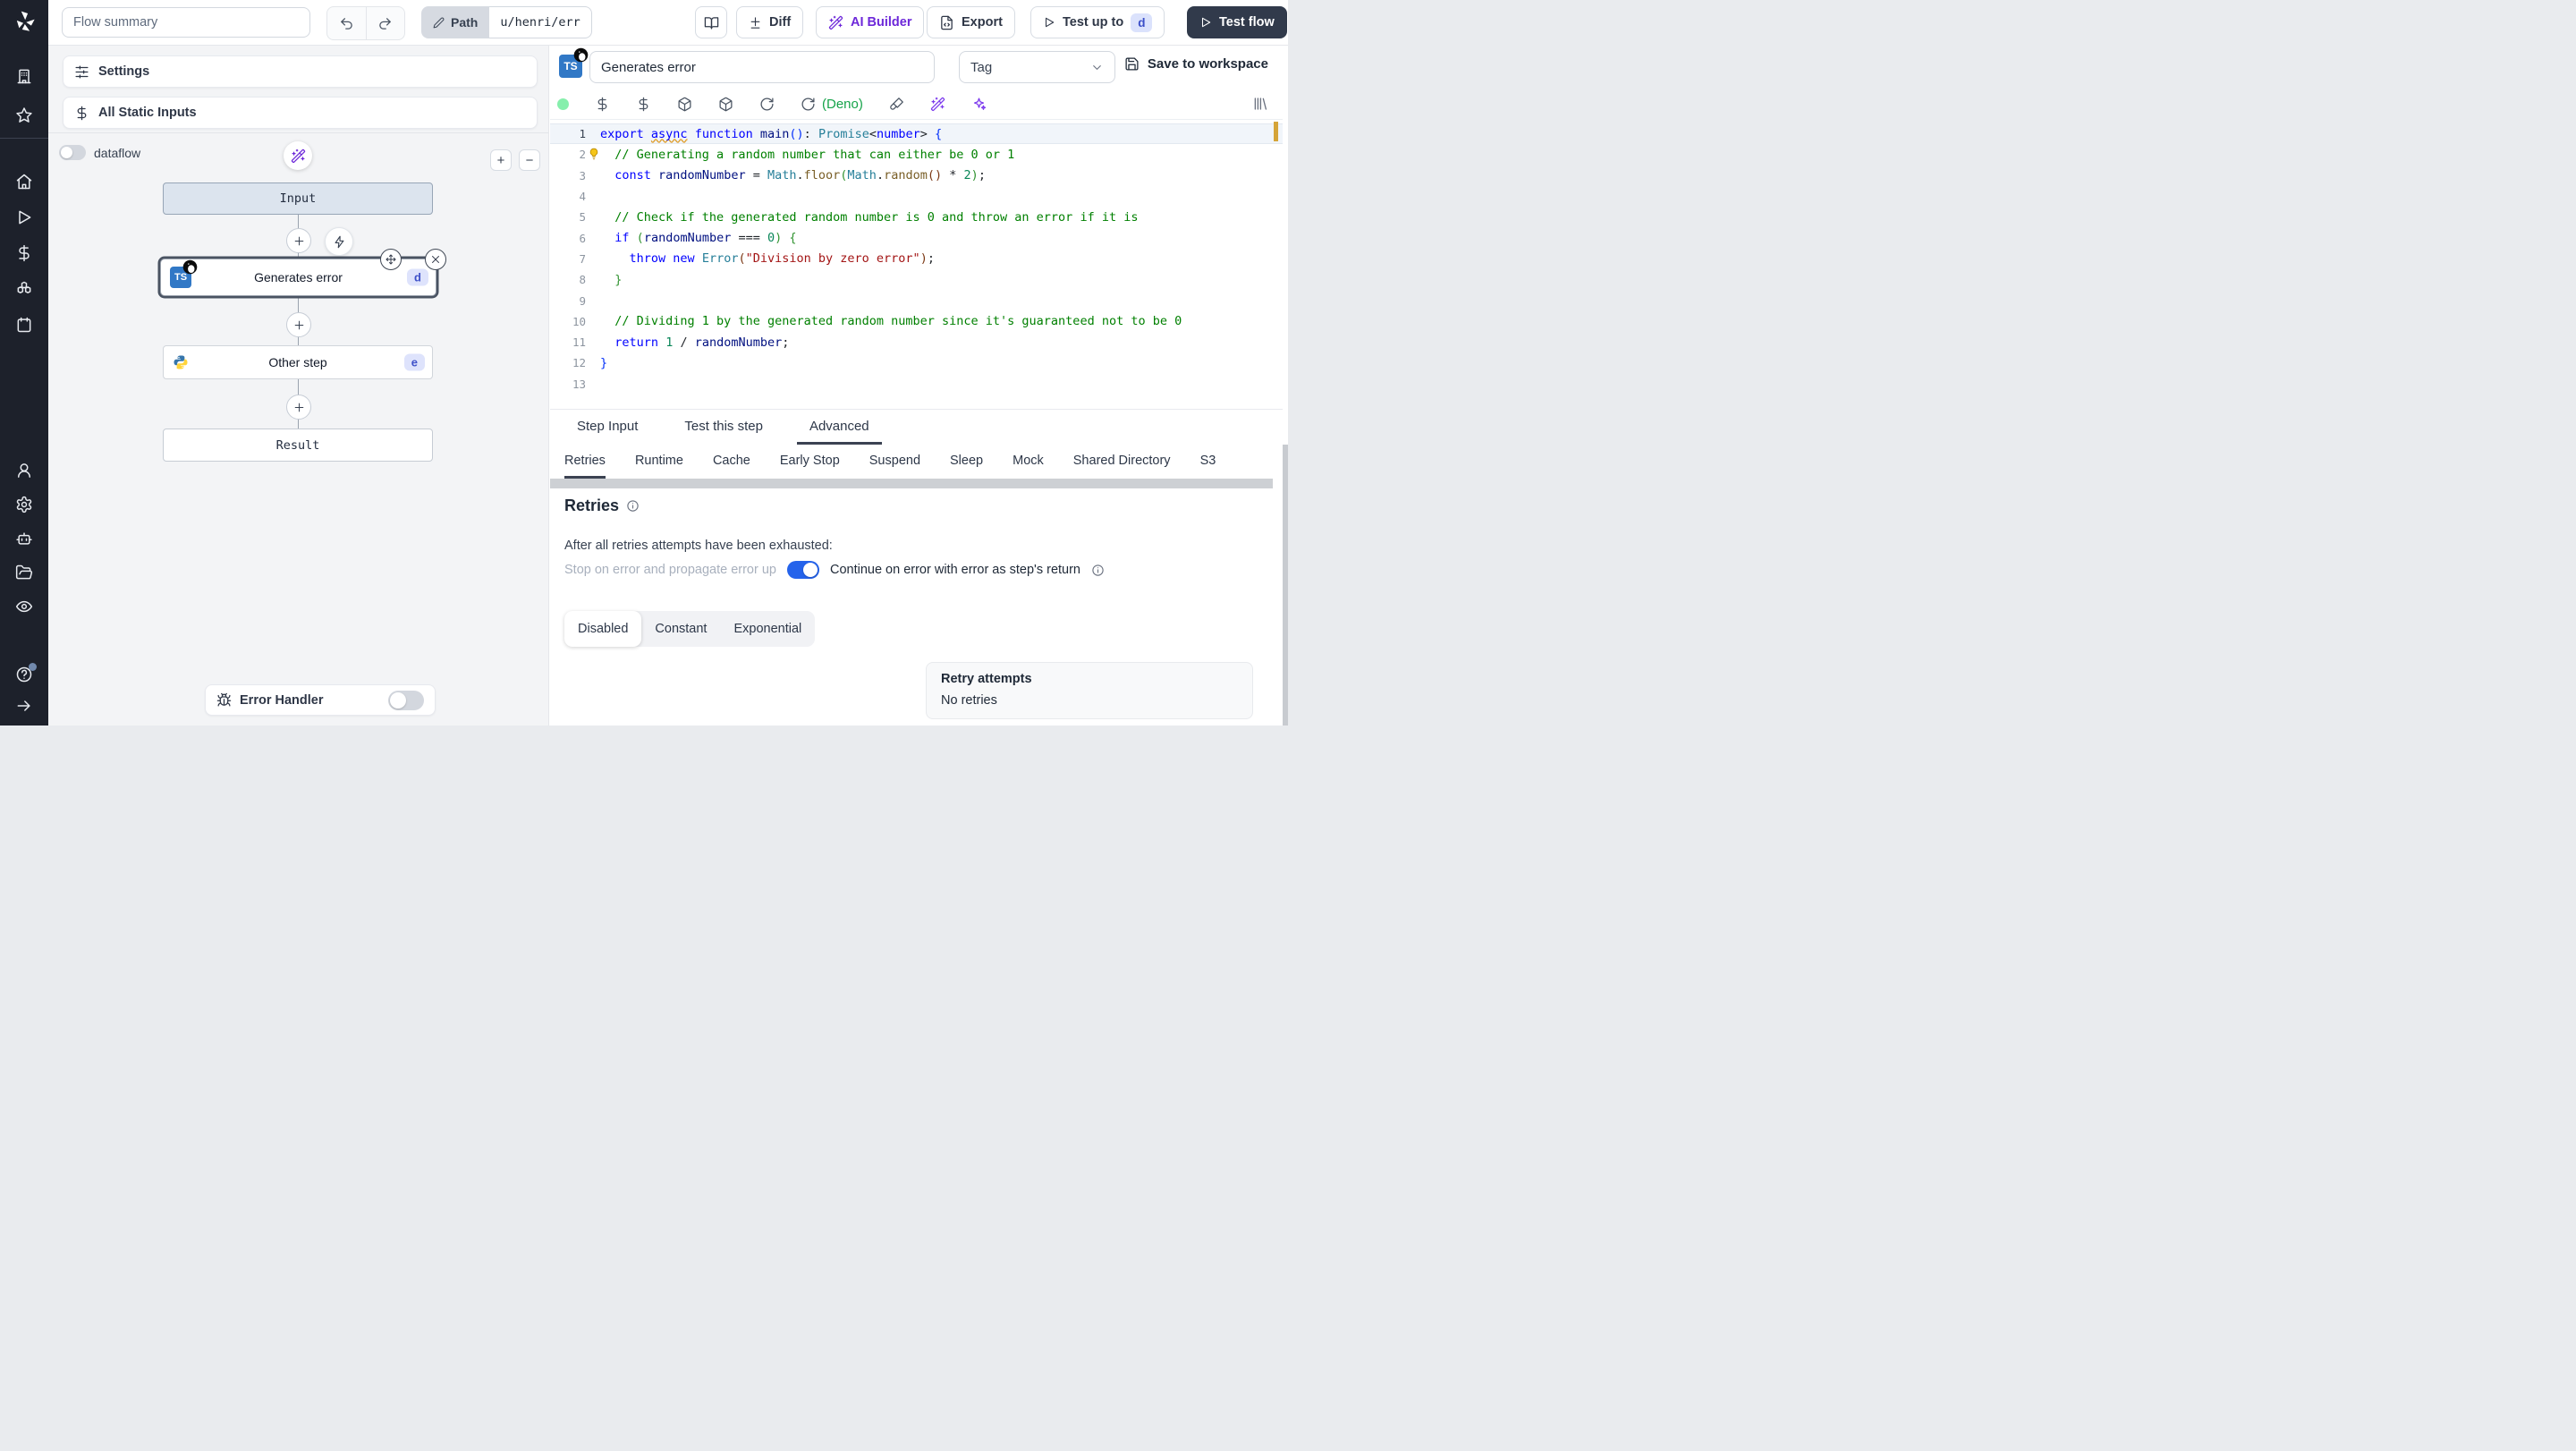 The height and width of the screenshot is (1451, 2576). Describe the element at coordinates (298, 445) in the screenshot. I see `node-result: Result` at that location.